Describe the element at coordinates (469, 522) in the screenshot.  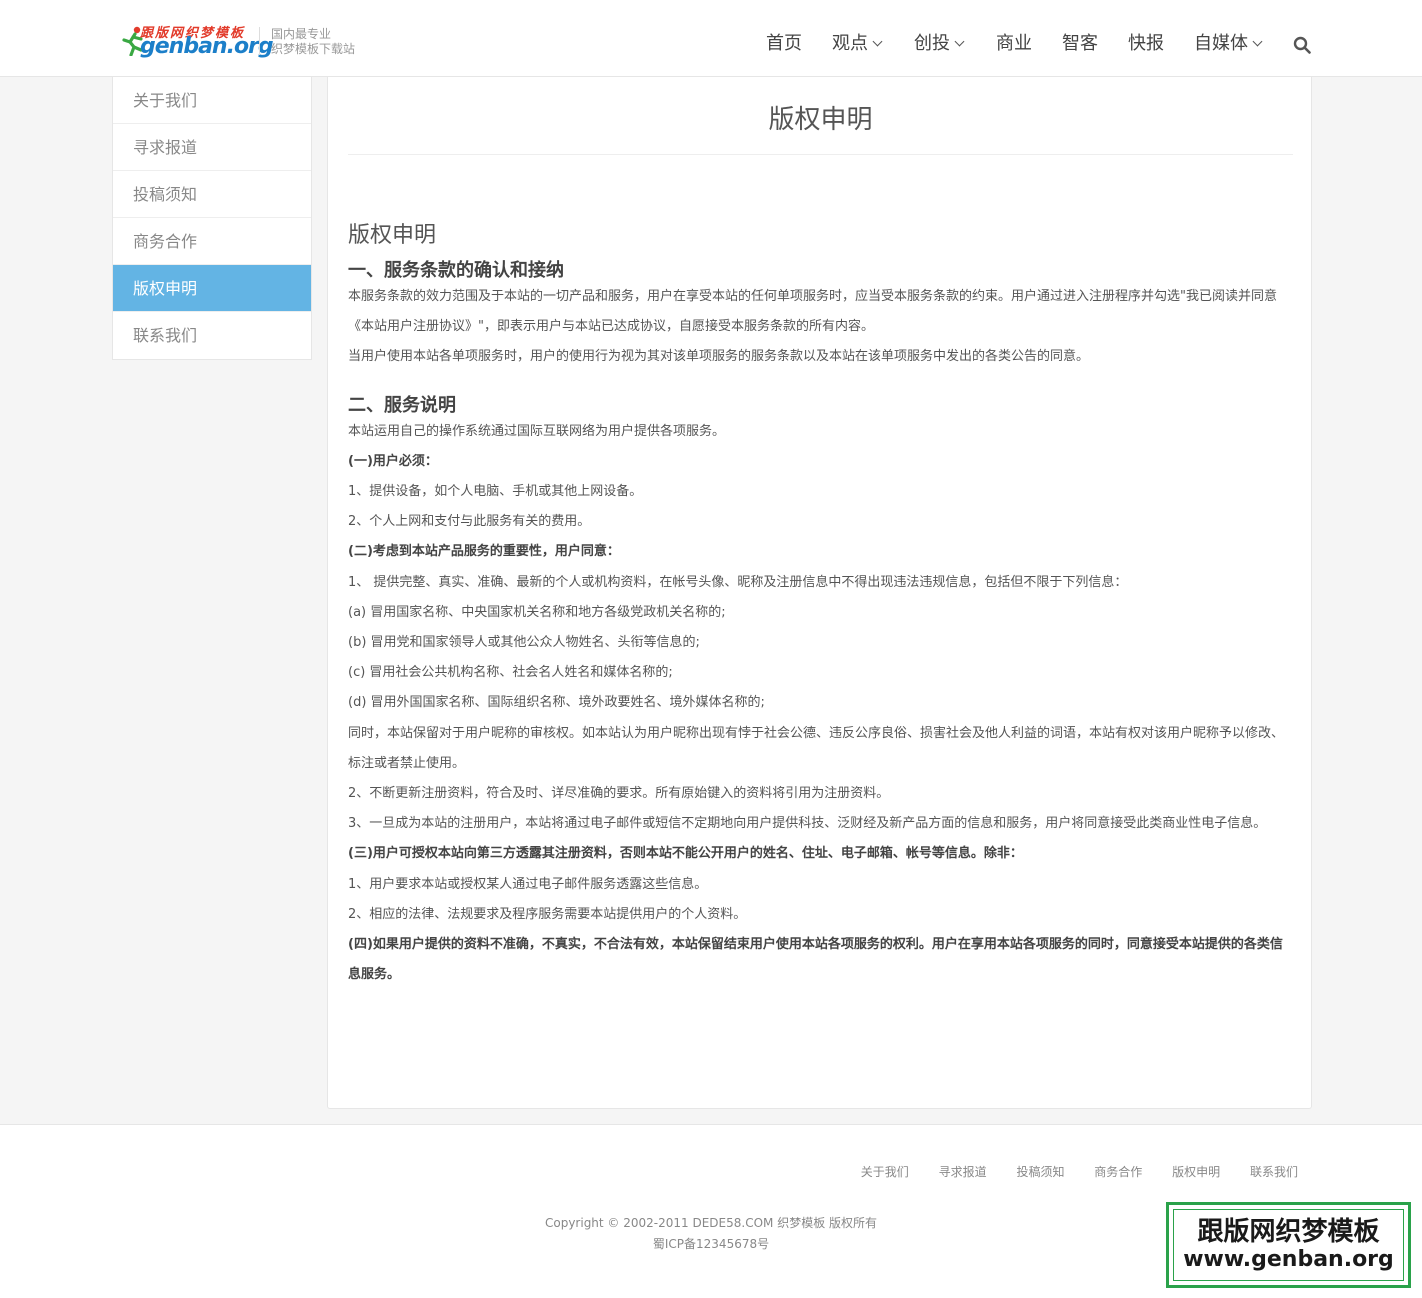
I see `paragraph: 2、个人上网和支付与此服务有关的费用。` at that location.